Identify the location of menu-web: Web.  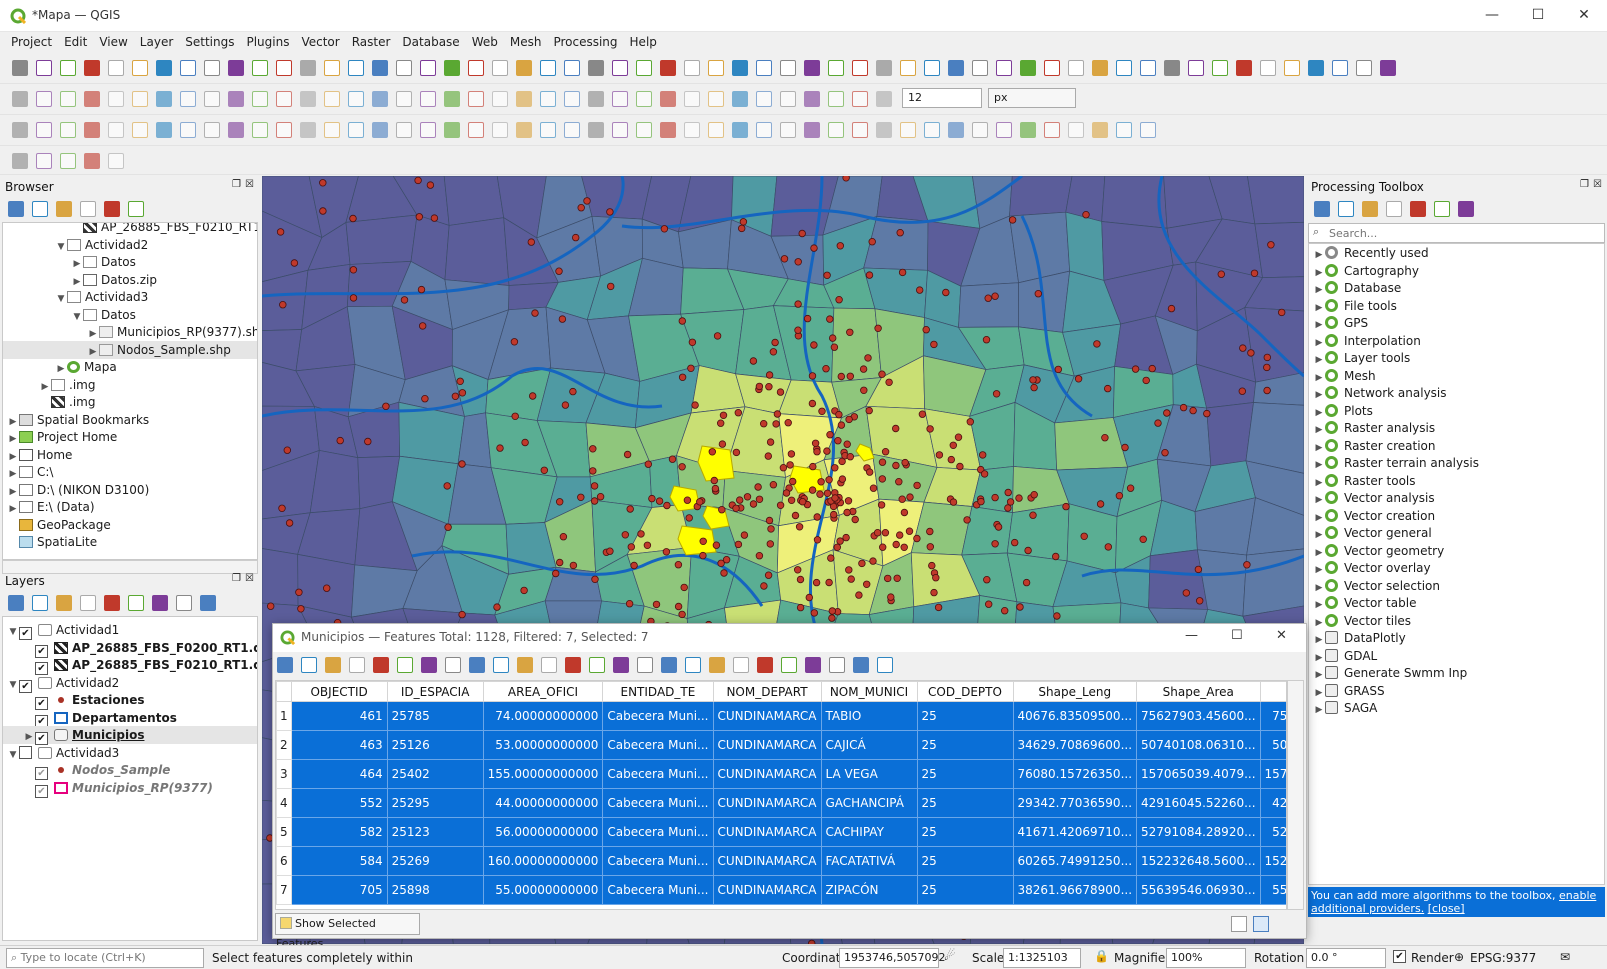
(485, 42).